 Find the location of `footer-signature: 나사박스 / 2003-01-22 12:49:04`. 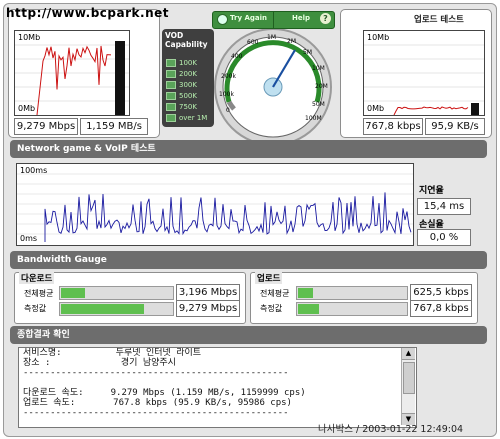

footer-signature: 나사박스 / 2003-01-22 12:49:04 is located at coordinates (391, 429).